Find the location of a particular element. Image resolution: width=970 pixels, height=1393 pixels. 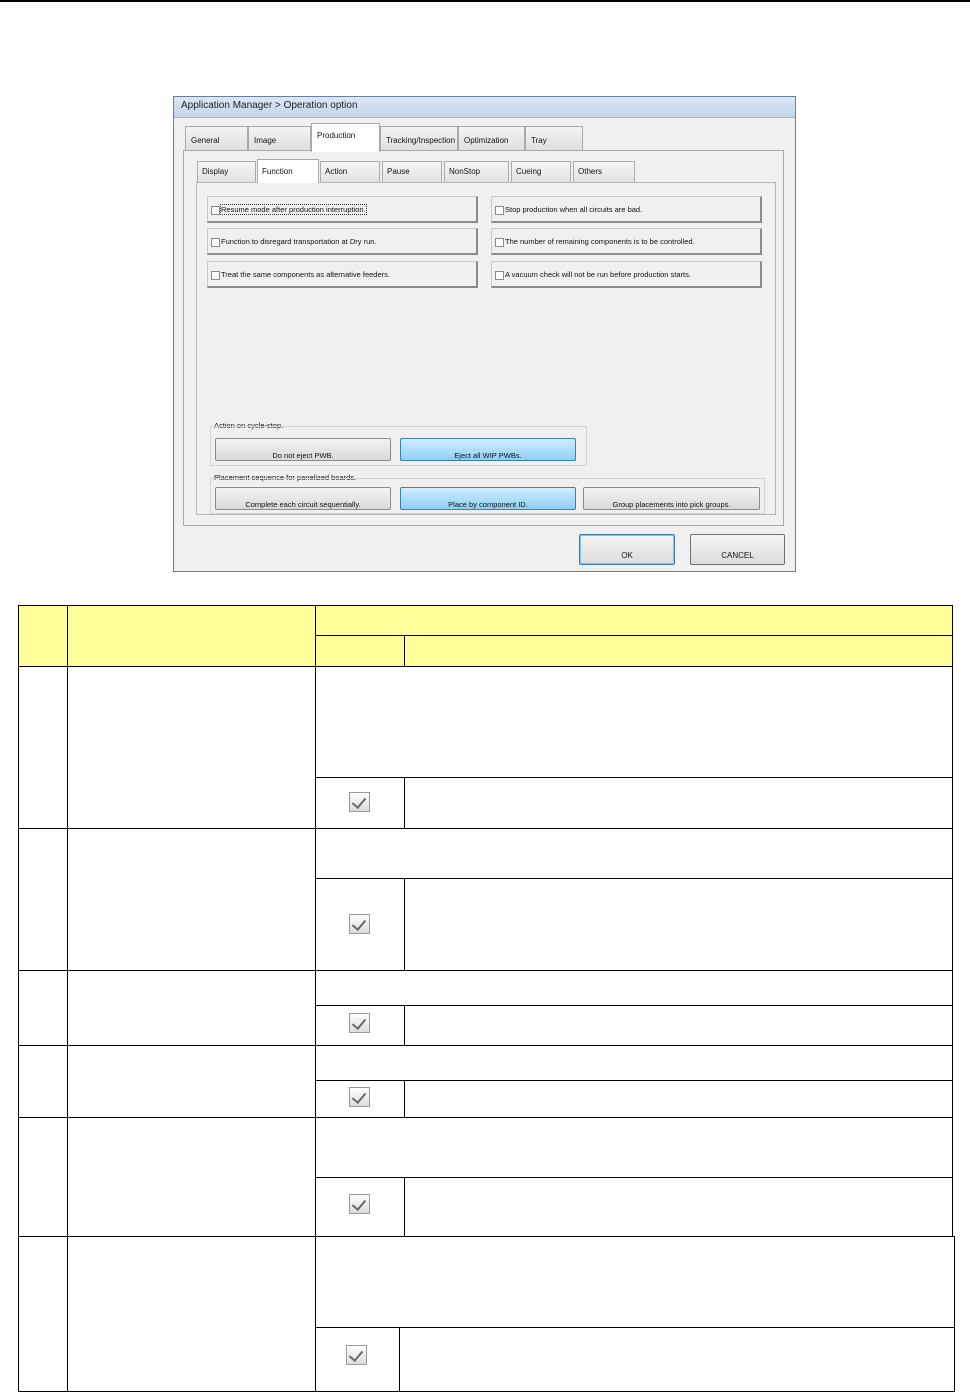

group-placements-button: Group placements into pick groups. is located at coordinates (671, 498).